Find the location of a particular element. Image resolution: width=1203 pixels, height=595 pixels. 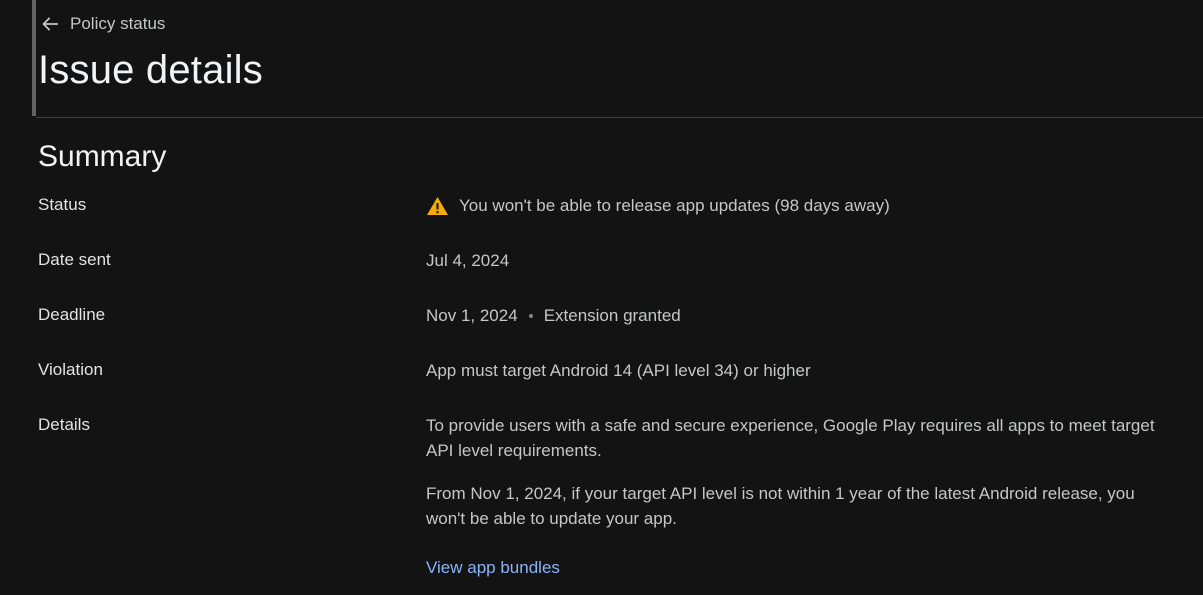

deadline-value: Nov 1, 2024 Extension granted is located at coordinates (553, 315).